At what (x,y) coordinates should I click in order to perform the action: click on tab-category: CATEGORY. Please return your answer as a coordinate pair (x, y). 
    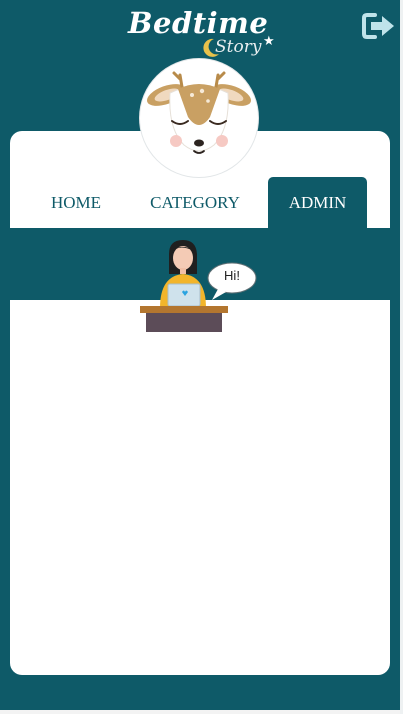
    Looking at the image, I should click on (195, 202).